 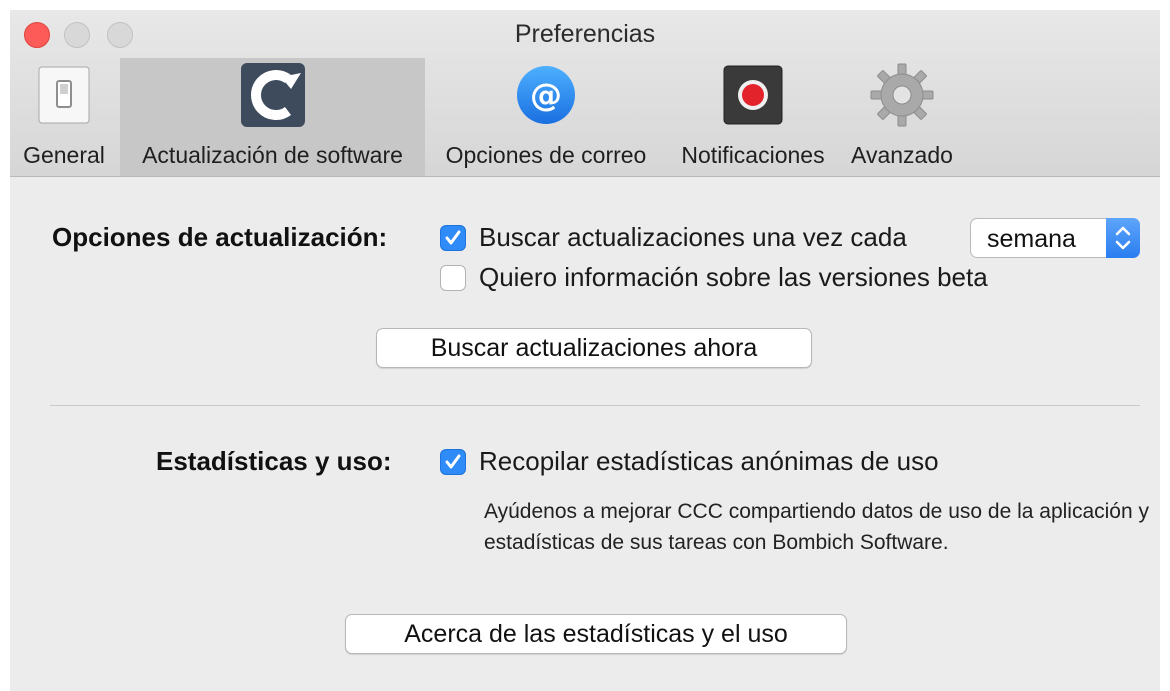 I want to click on update-frequency-select: semana, so click(x=1055, y=238).